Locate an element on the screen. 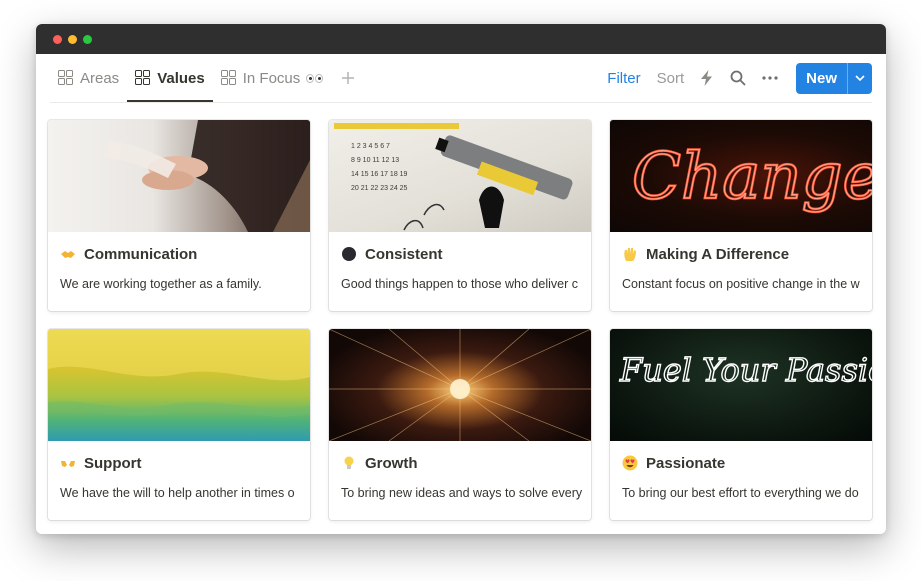 The height and width of the screenshot is (581, 921). card-title: Communication is located at coordinates (181, 254).